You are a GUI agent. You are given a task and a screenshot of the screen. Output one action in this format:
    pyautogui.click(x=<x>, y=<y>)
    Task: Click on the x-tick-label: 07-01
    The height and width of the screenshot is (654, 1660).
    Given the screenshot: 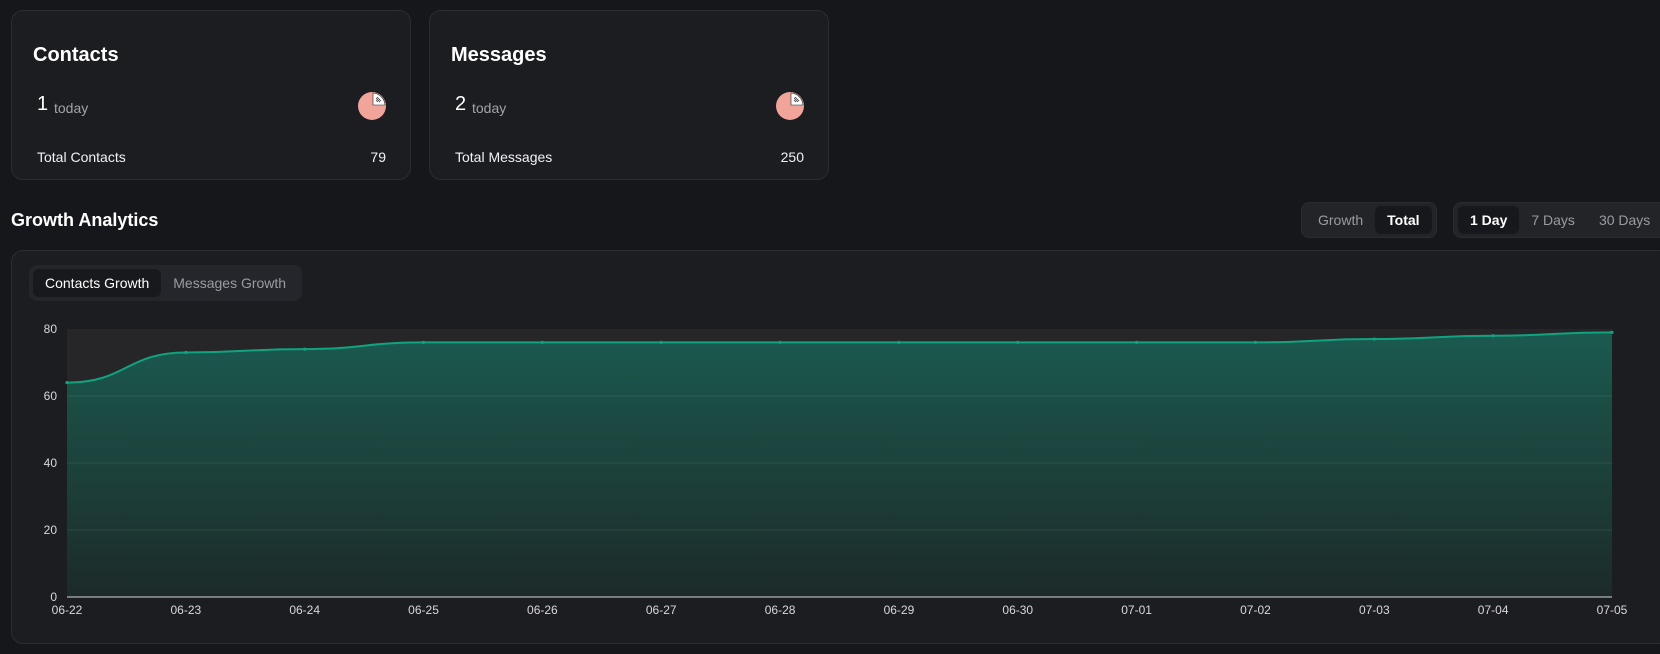 What is the action you would take?
    pyautogui.click(x=1136, y=610)
    